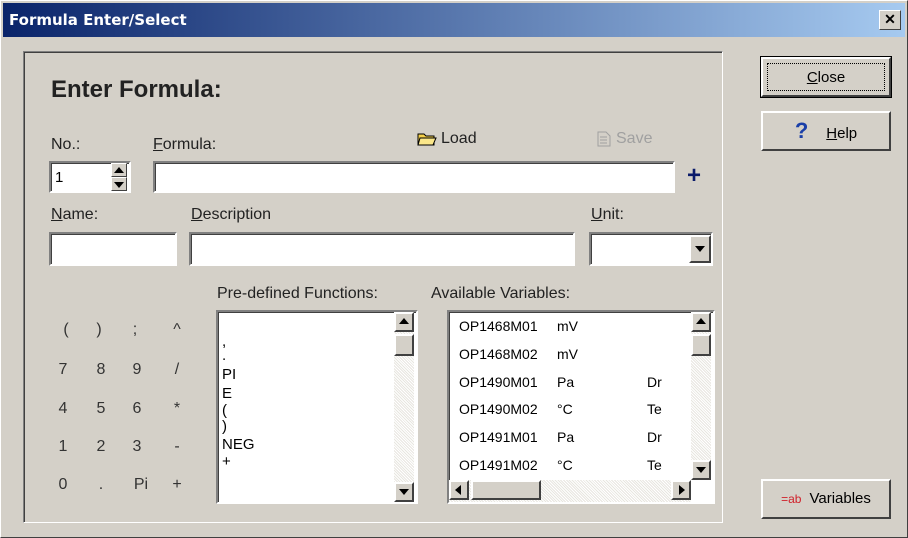 The height and width of the screenshot is (538, 908). I want to click on keypad-key: 1, so click(63, 447).